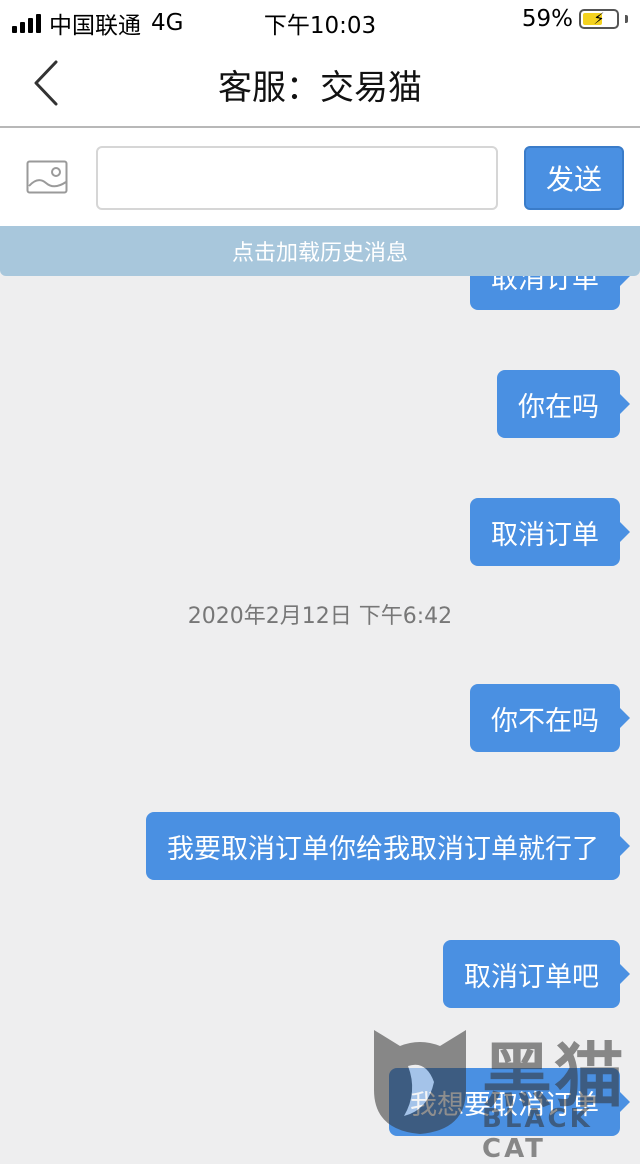 The image size is (640, 1164). I want to click on nav-bar: 客服：交易猫, so click(320, 84).